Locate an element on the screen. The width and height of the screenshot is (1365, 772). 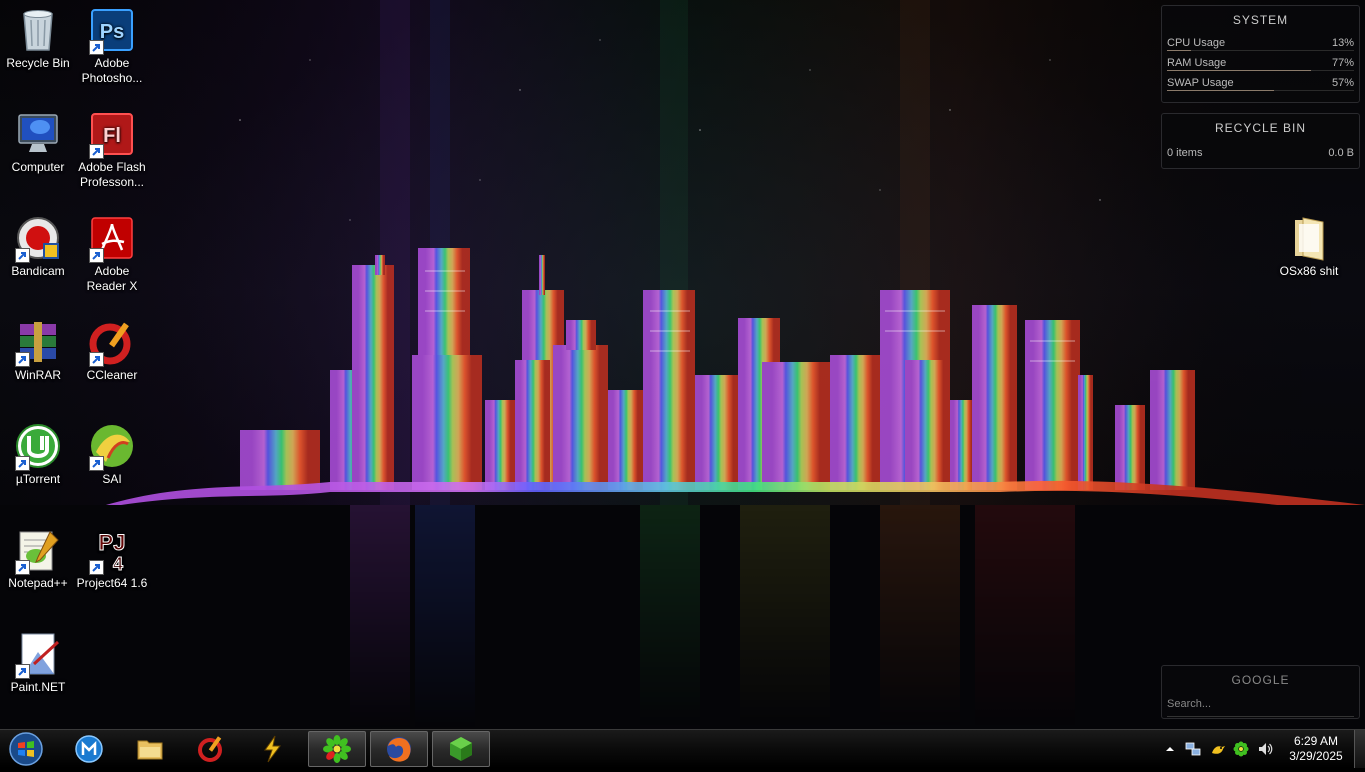
network-icon is located at coordinates (1193, 749).